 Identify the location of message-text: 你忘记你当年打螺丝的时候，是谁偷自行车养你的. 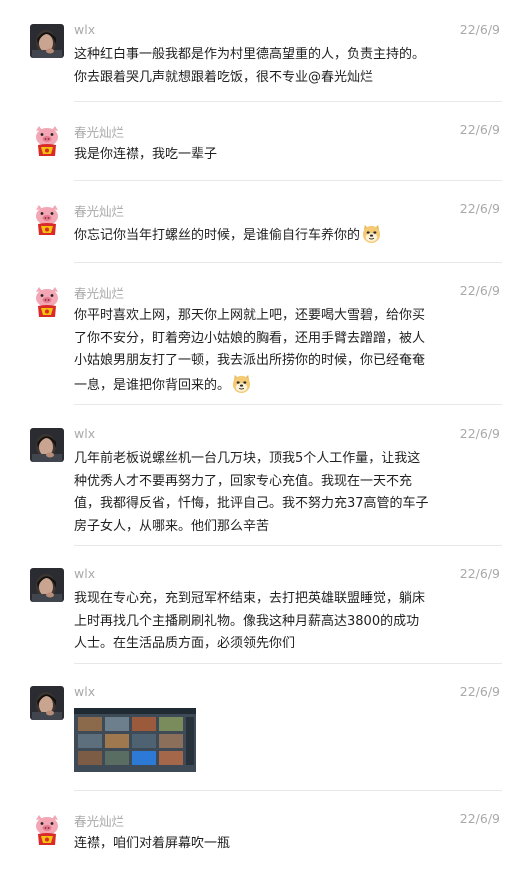
(217, 235).